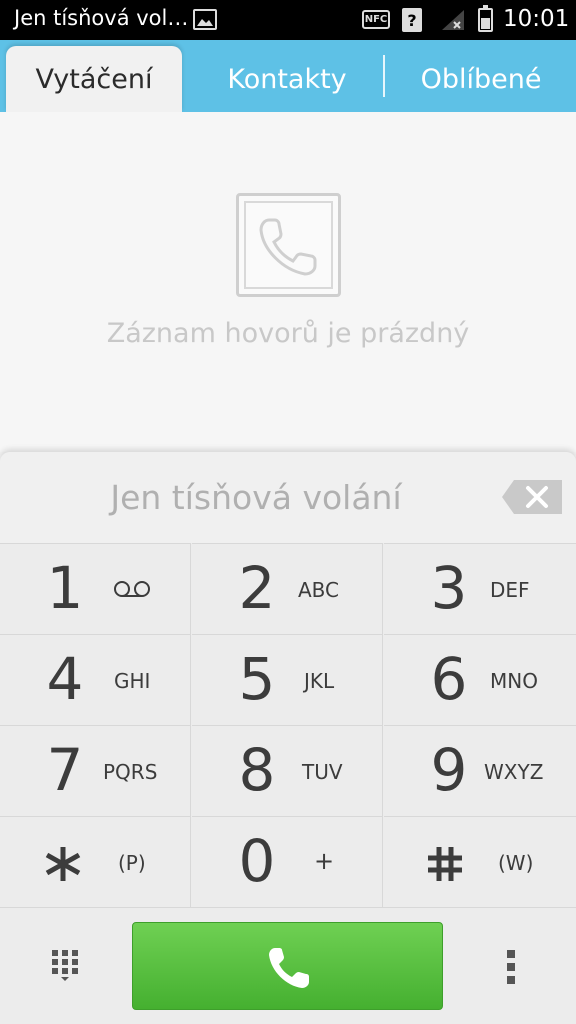 The height and width of the screenshot is (1024, 576). I want to click on key-letters: (P), so click(132, 863).